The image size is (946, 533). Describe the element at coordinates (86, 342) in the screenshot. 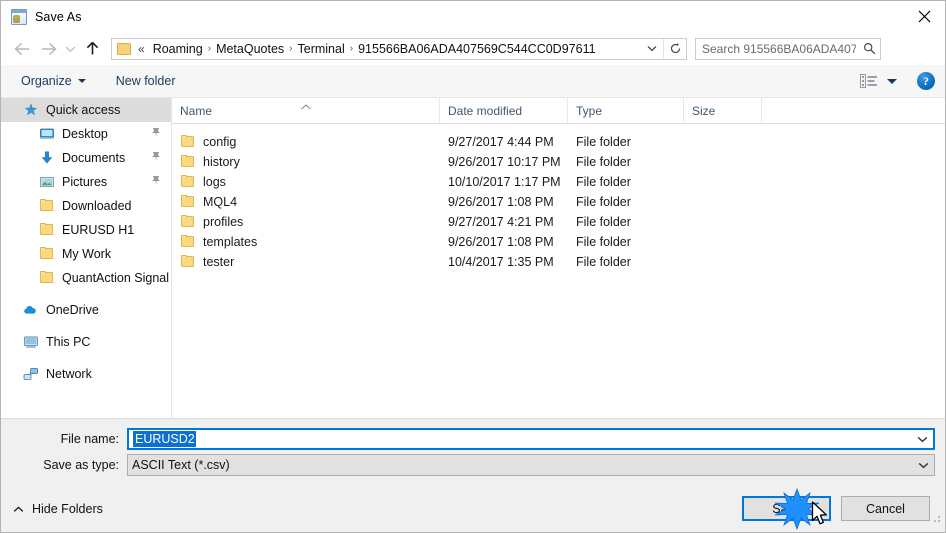

I see `sidebar-item-this-pc: This PC` at that location.